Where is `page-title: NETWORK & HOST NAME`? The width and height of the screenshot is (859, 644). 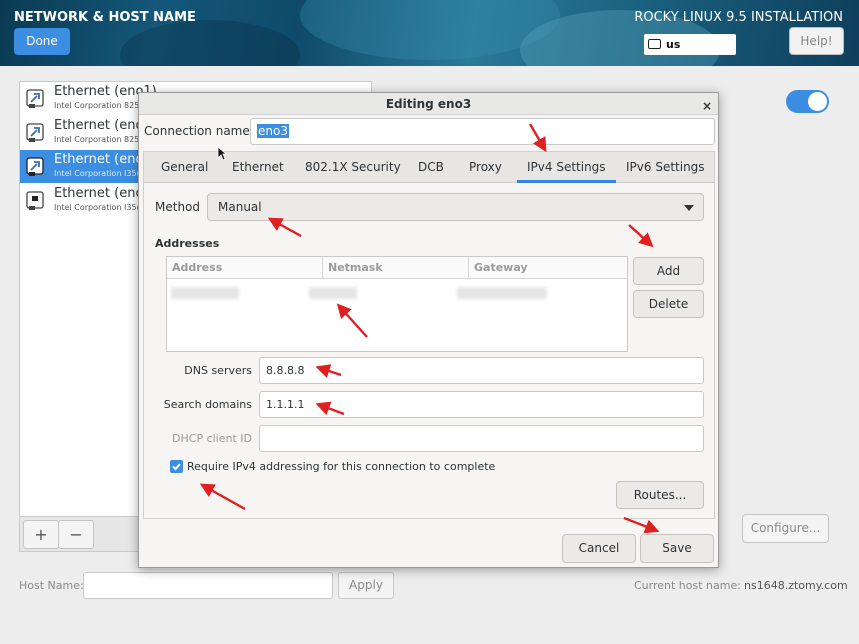
page-title: NETWORK & HOST NAME is located at coordinates (105, 17).